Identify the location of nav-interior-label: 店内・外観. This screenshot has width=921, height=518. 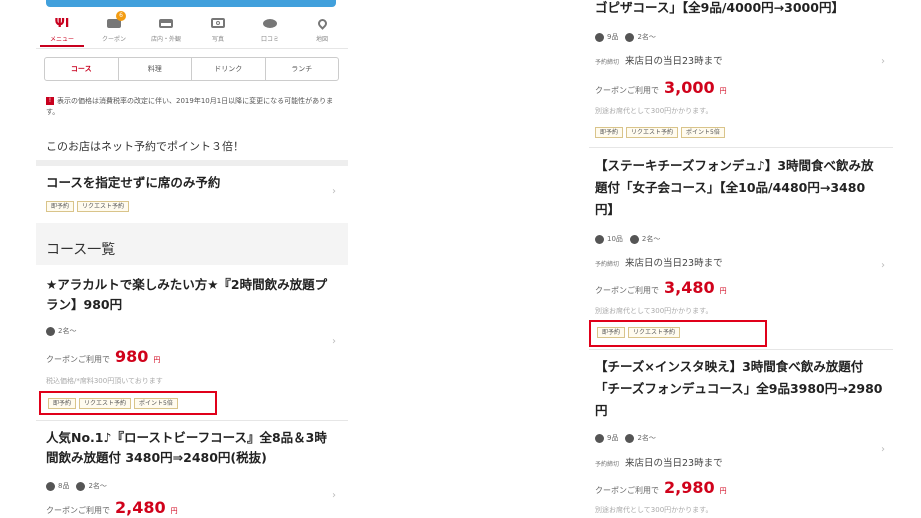
(165, 39).